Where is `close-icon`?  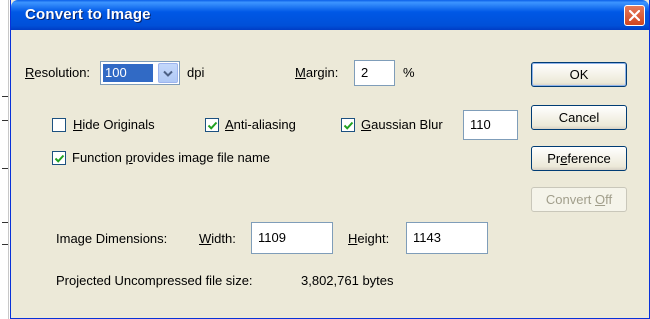 close-icon is located at coordinates (634, 15).